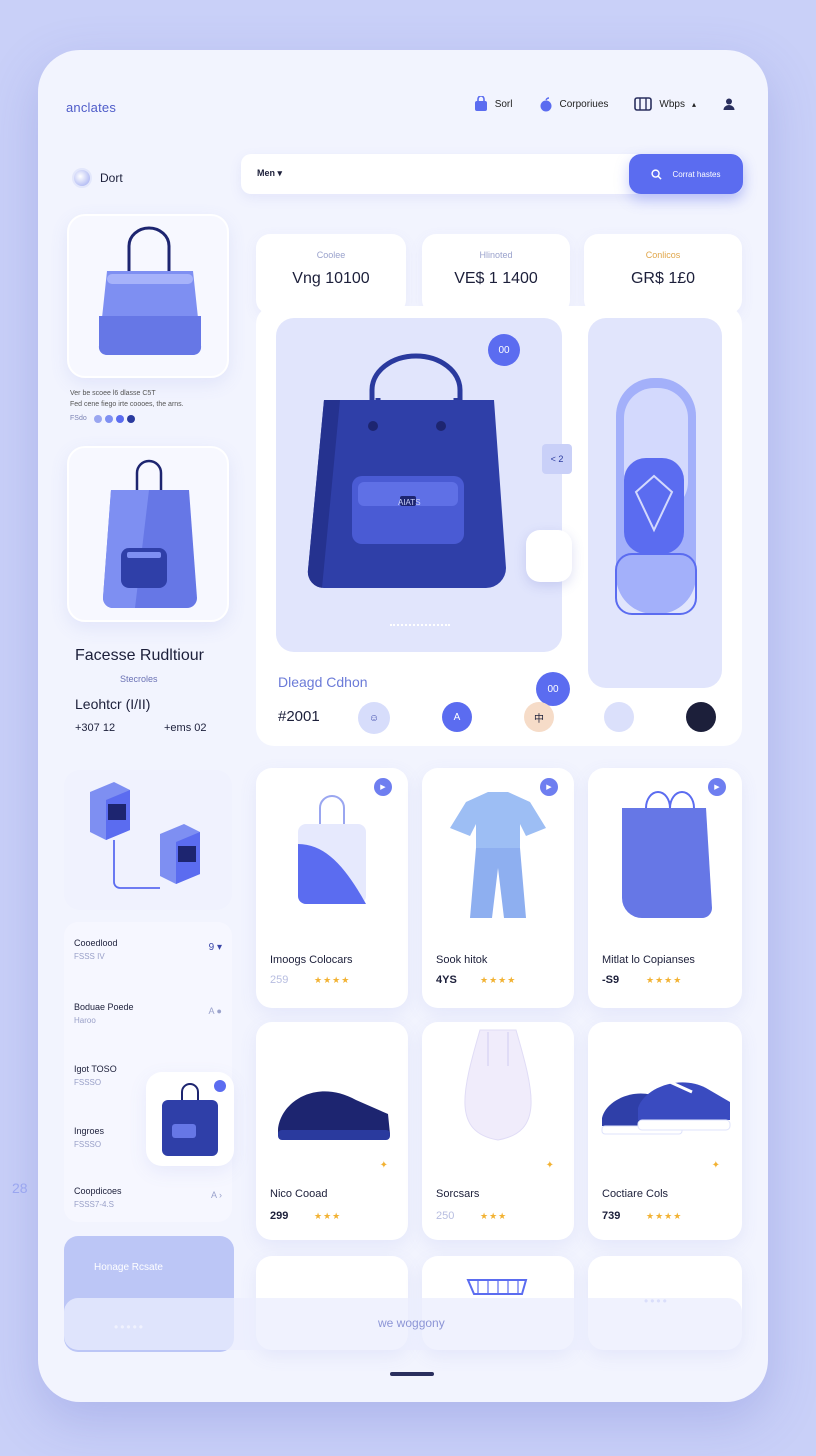  Describe the element at coordinates (539, 717) in the screenshot. I see `swatch-b: 中` at that location.